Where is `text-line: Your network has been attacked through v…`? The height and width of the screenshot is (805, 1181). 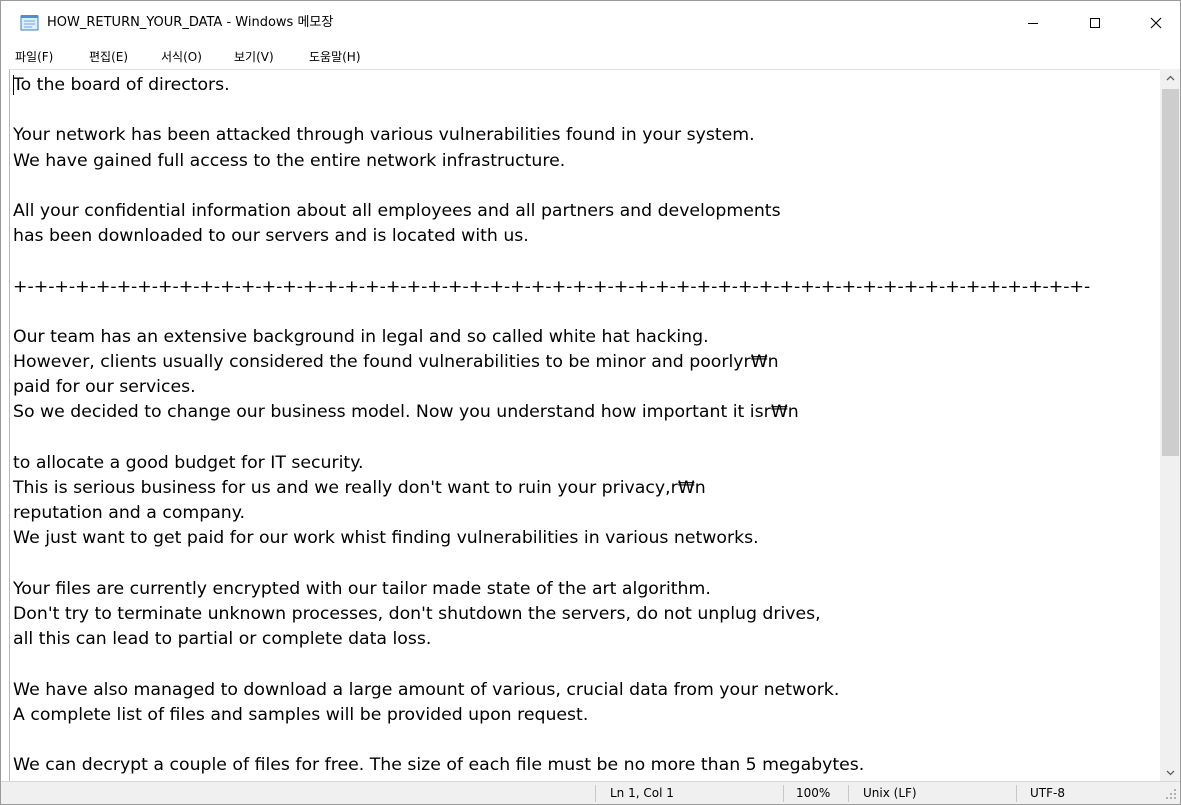 text-line: Your network has been attacked through v… is located at coordinates (384, 135).